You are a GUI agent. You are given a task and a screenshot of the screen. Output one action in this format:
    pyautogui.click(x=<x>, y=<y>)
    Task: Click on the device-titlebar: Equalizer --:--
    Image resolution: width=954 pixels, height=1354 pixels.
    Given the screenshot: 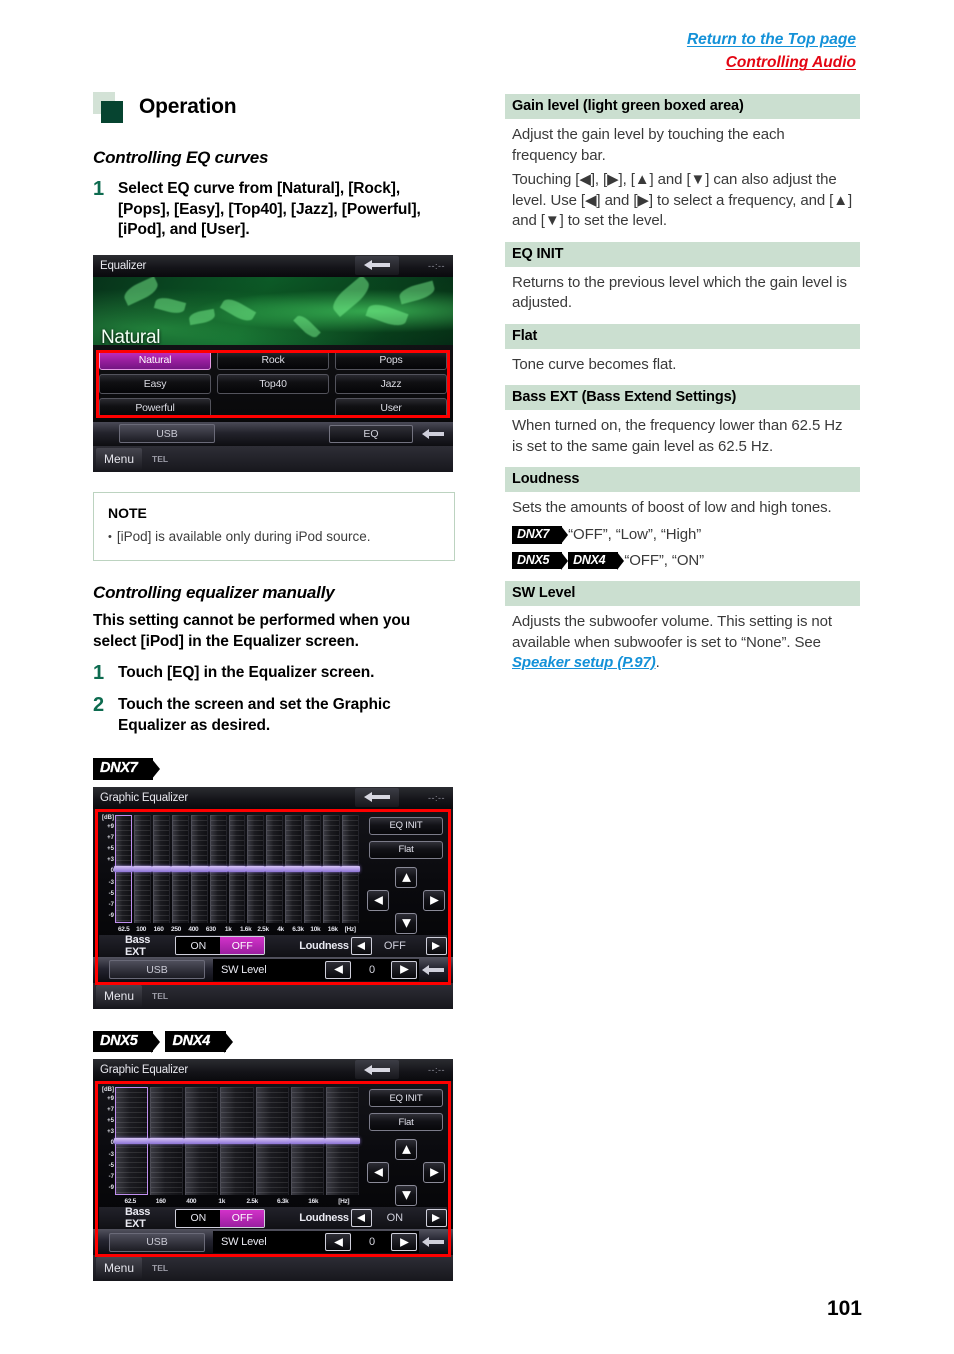 What is the action you would take?
    pyautogui.click(x=273, y=265)
    